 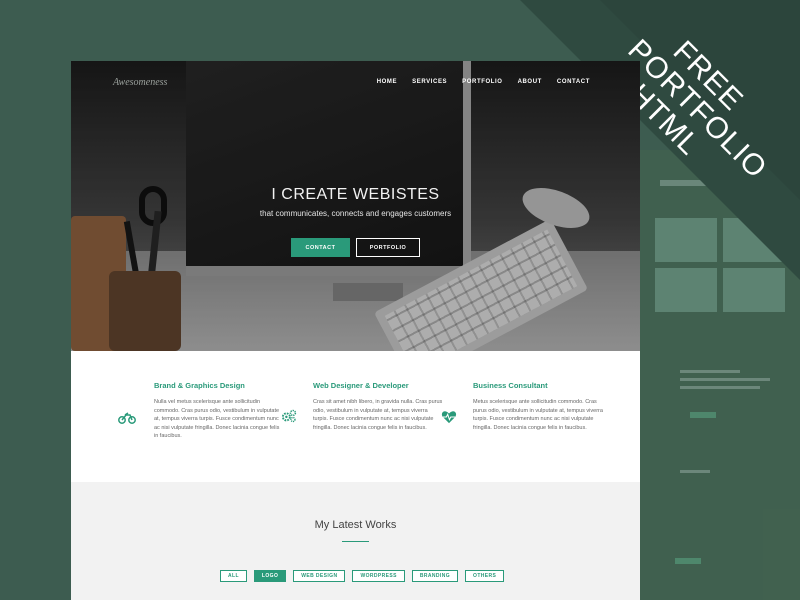 I want to click on works-title: My Latest Works, so click(x=355, y=525).